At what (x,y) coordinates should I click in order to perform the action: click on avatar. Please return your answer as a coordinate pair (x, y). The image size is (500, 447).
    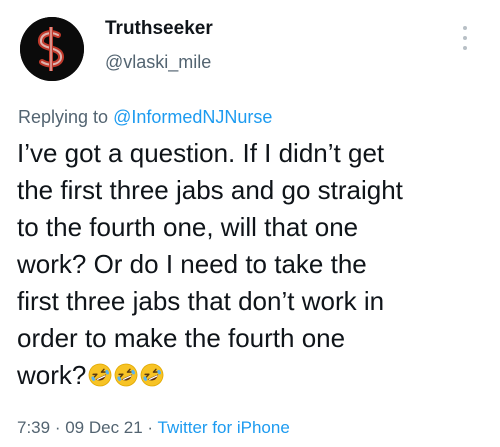
    Looking at the image, I should click on (52, 49).